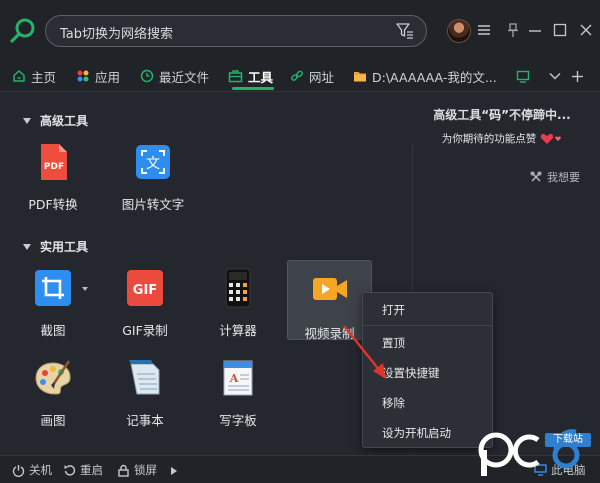 This screenshot has width=600, height=483. Describe the element at coordinates (297, 75) in the screenshot. I see `link-icon` at that location.